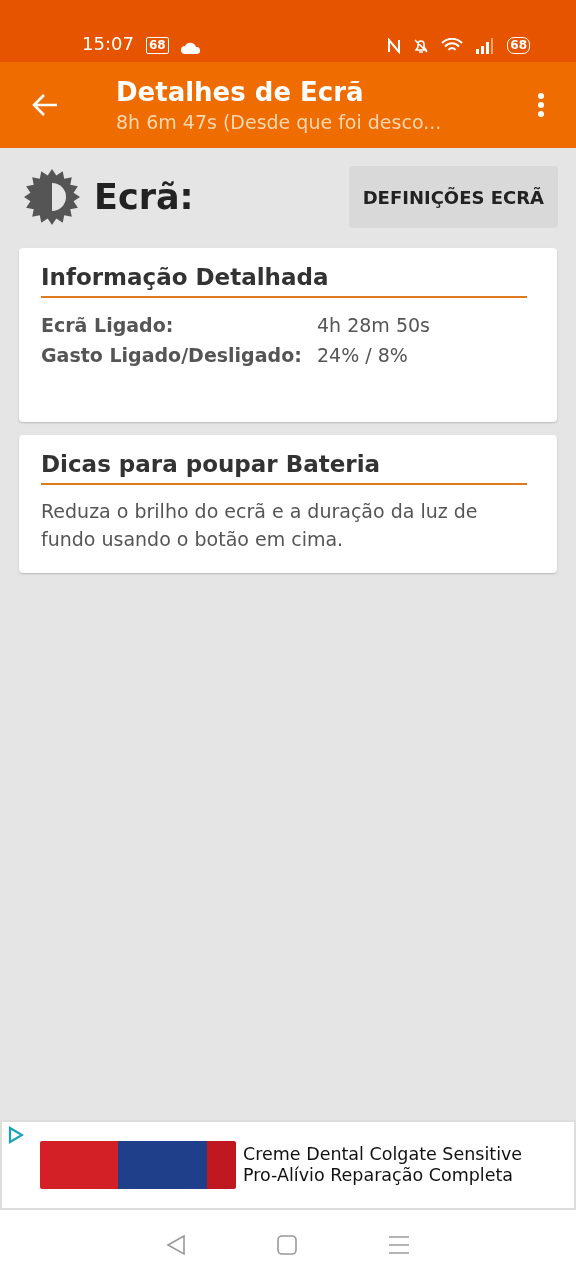 The image size is (576, 1280). Describe the element at coordinates (284, 468) in the screenshot. I see `card-title: Dicas para poupar Bateria` at that location.